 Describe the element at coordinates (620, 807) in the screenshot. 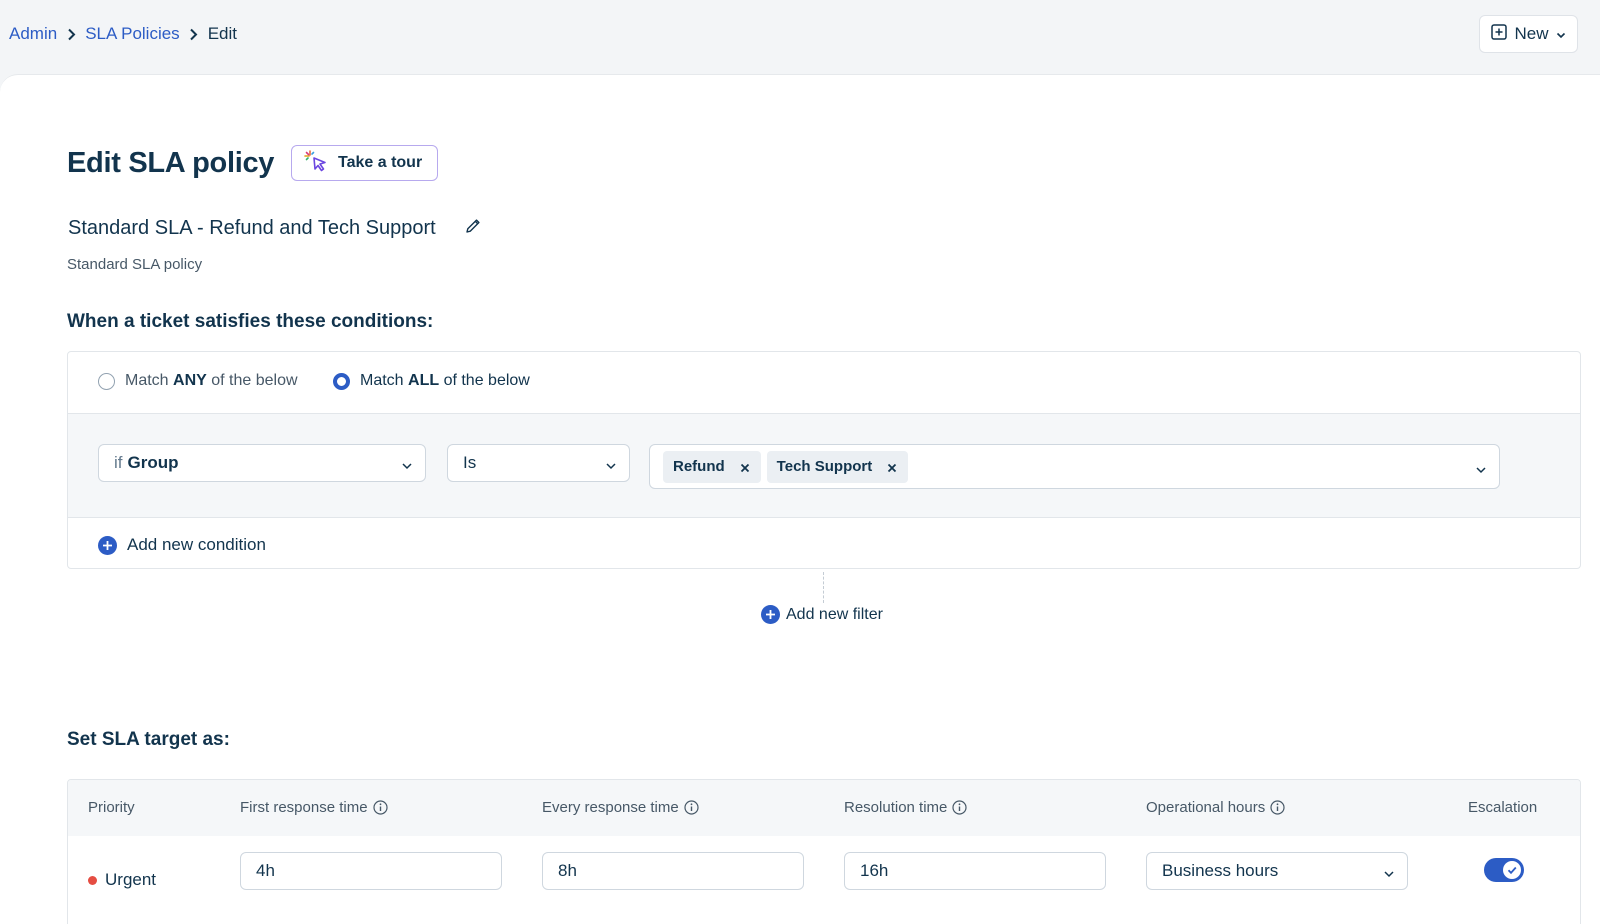

I see `column-every-response: Every response time` at that location.